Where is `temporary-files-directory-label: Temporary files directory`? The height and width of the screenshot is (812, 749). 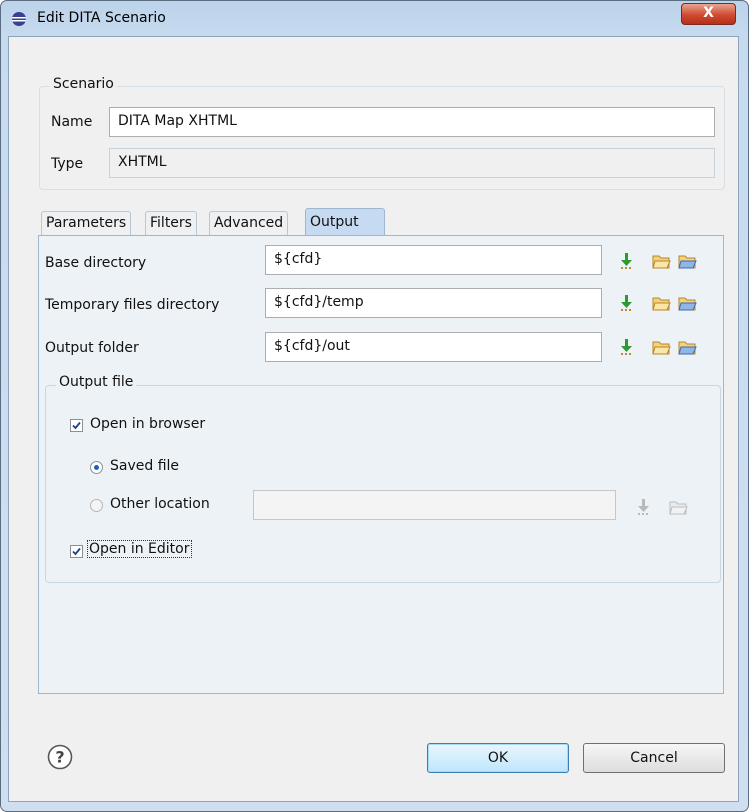
temporary-files-directory-label: Temporary files directory is located at coordinates (132, 305).